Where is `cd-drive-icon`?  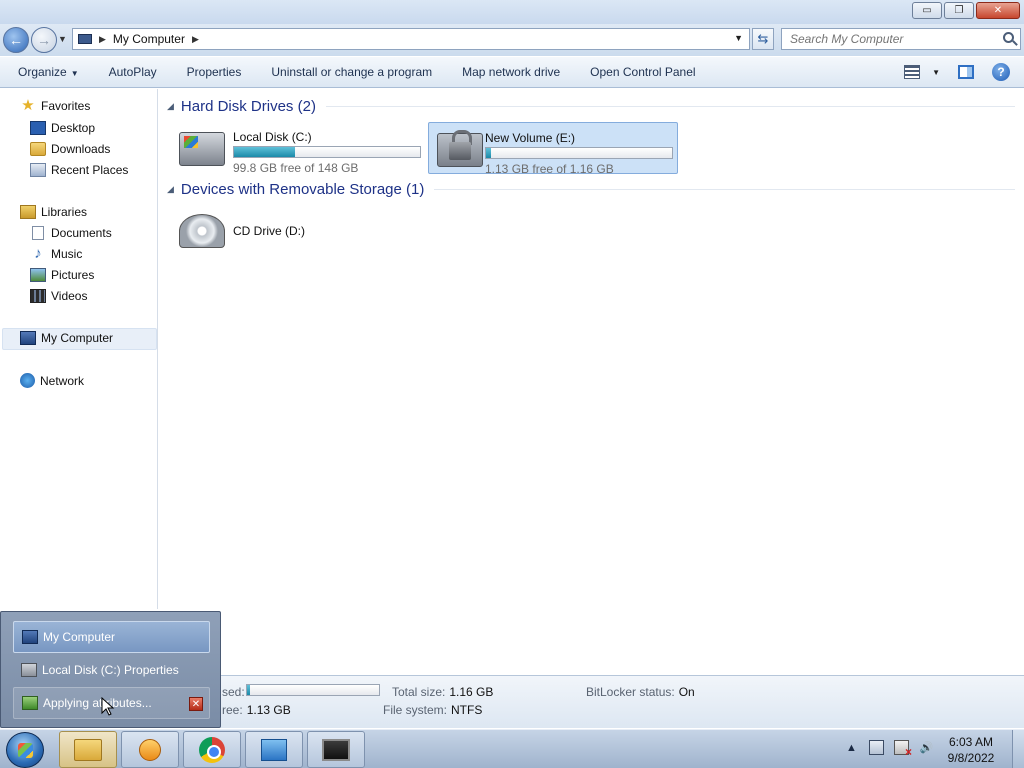
cd-drive-icon is located at coordinates (202, 231).